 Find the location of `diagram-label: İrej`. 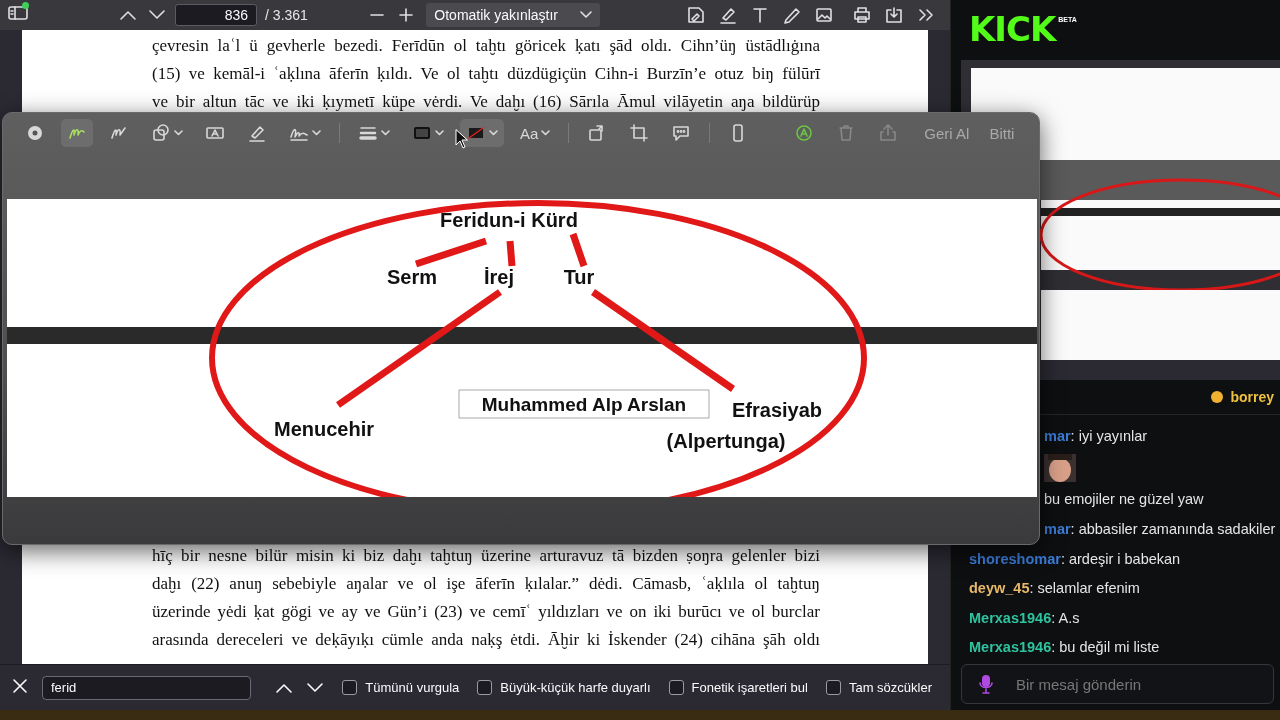

diagram-label: İrej is located at coordinates (499, 277).